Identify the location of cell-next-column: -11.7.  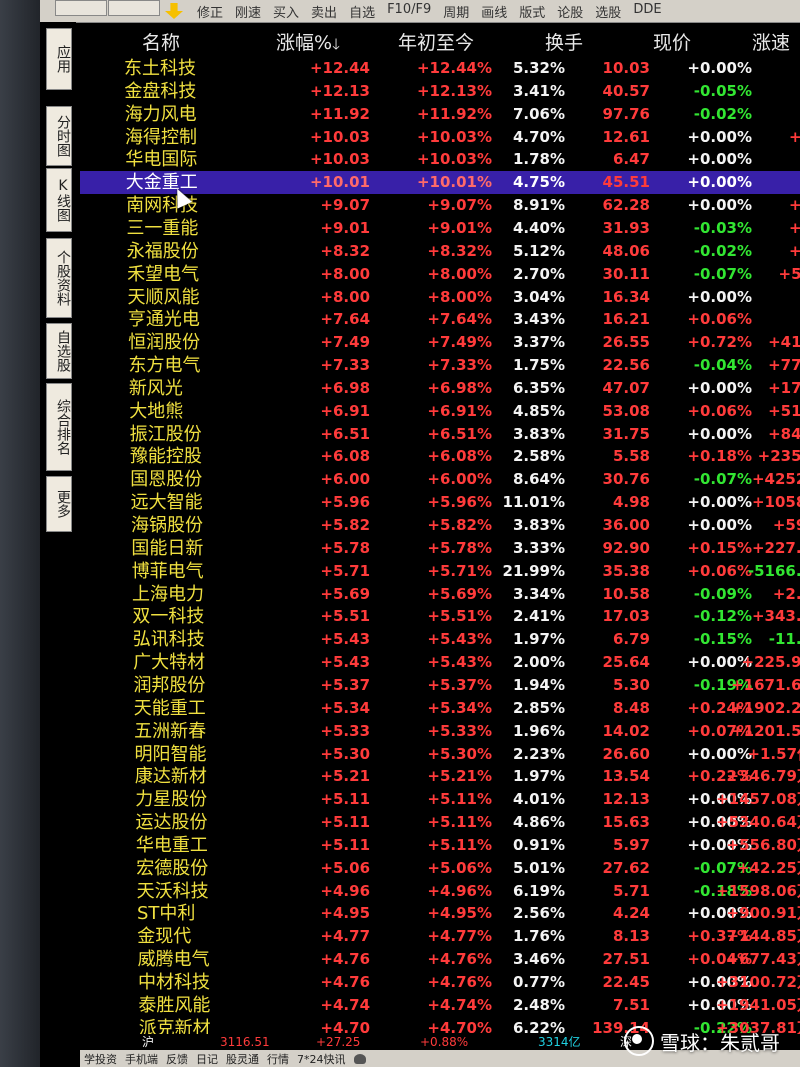
(784, 639).